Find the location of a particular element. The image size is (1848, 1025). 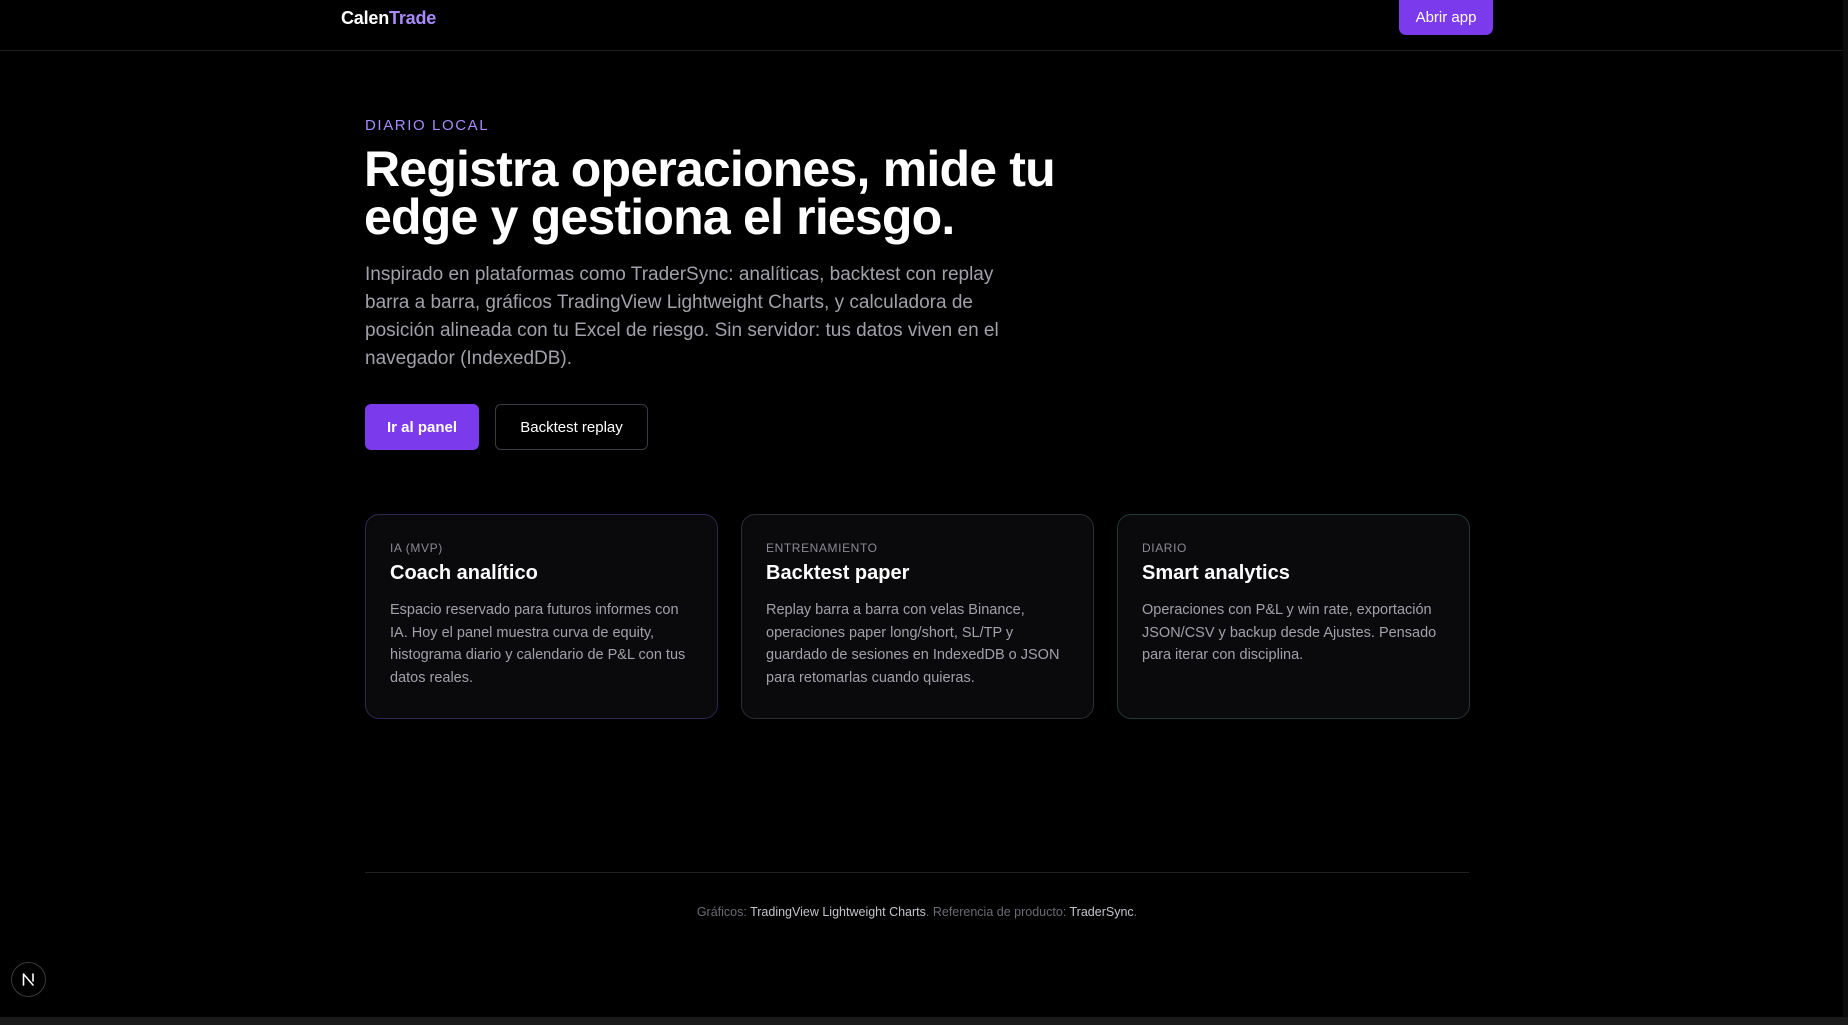

card-tag: ENTRENAMIENTO is located at coordinates (822, 548).